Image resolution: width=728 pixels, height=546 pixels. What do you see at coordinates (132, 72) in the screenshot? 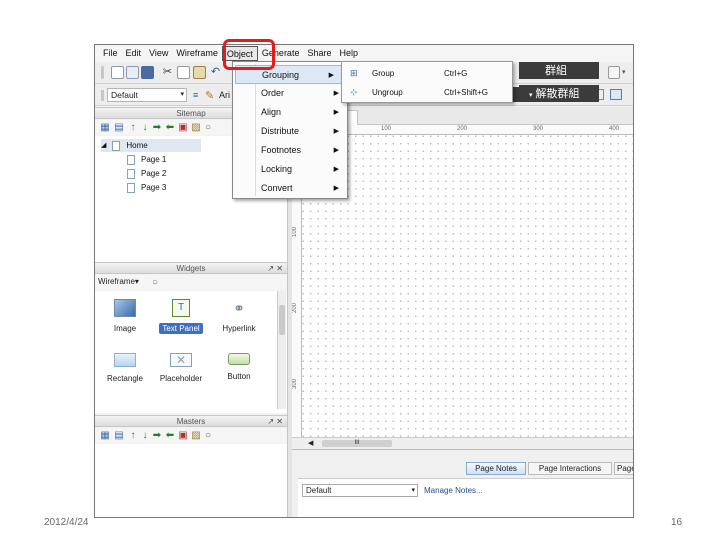
I see `add-icon` at bounding box center [132, 72].